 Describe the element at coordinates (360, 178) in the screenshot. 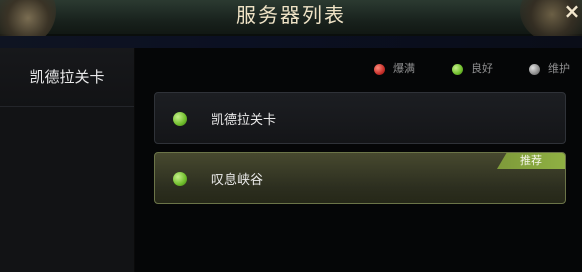

I see `server-row-sigh-canyon: 叹息峡谷 推荐` at that location.